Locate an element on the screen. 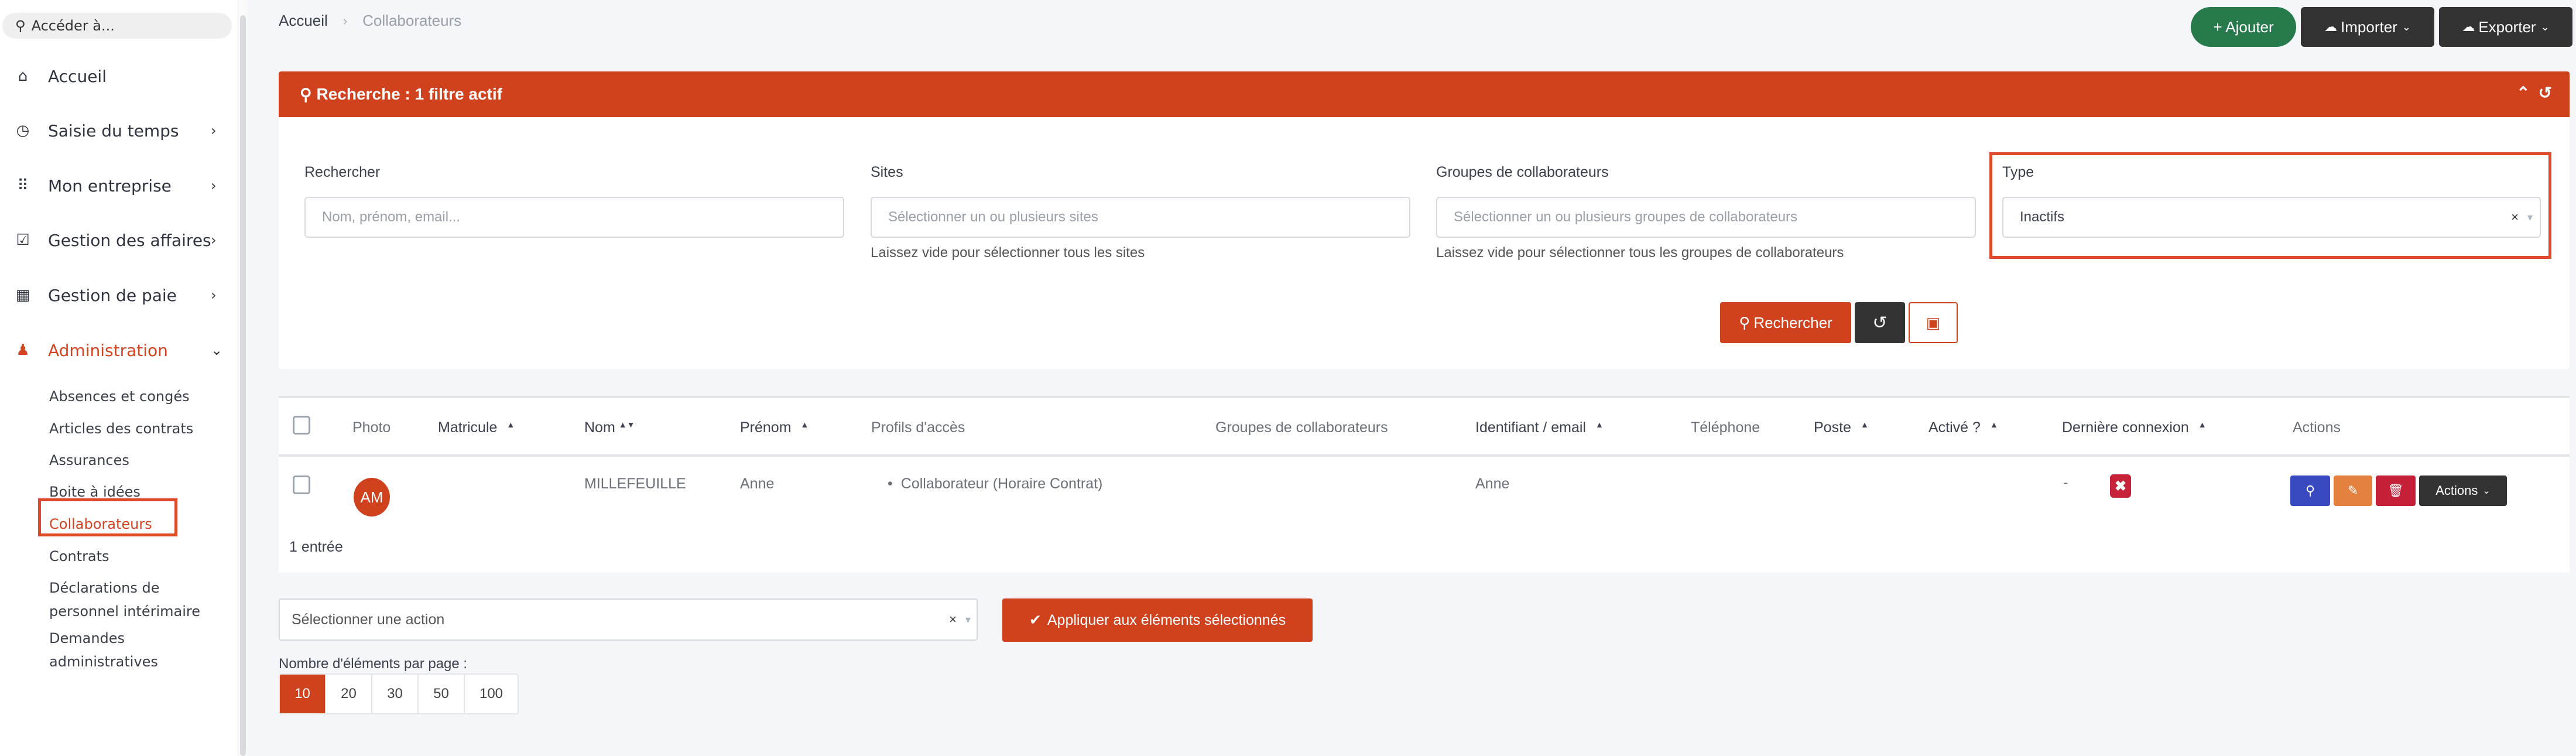  column-header-prenom: Prénom ▲ is located at coordinates (774, 427).